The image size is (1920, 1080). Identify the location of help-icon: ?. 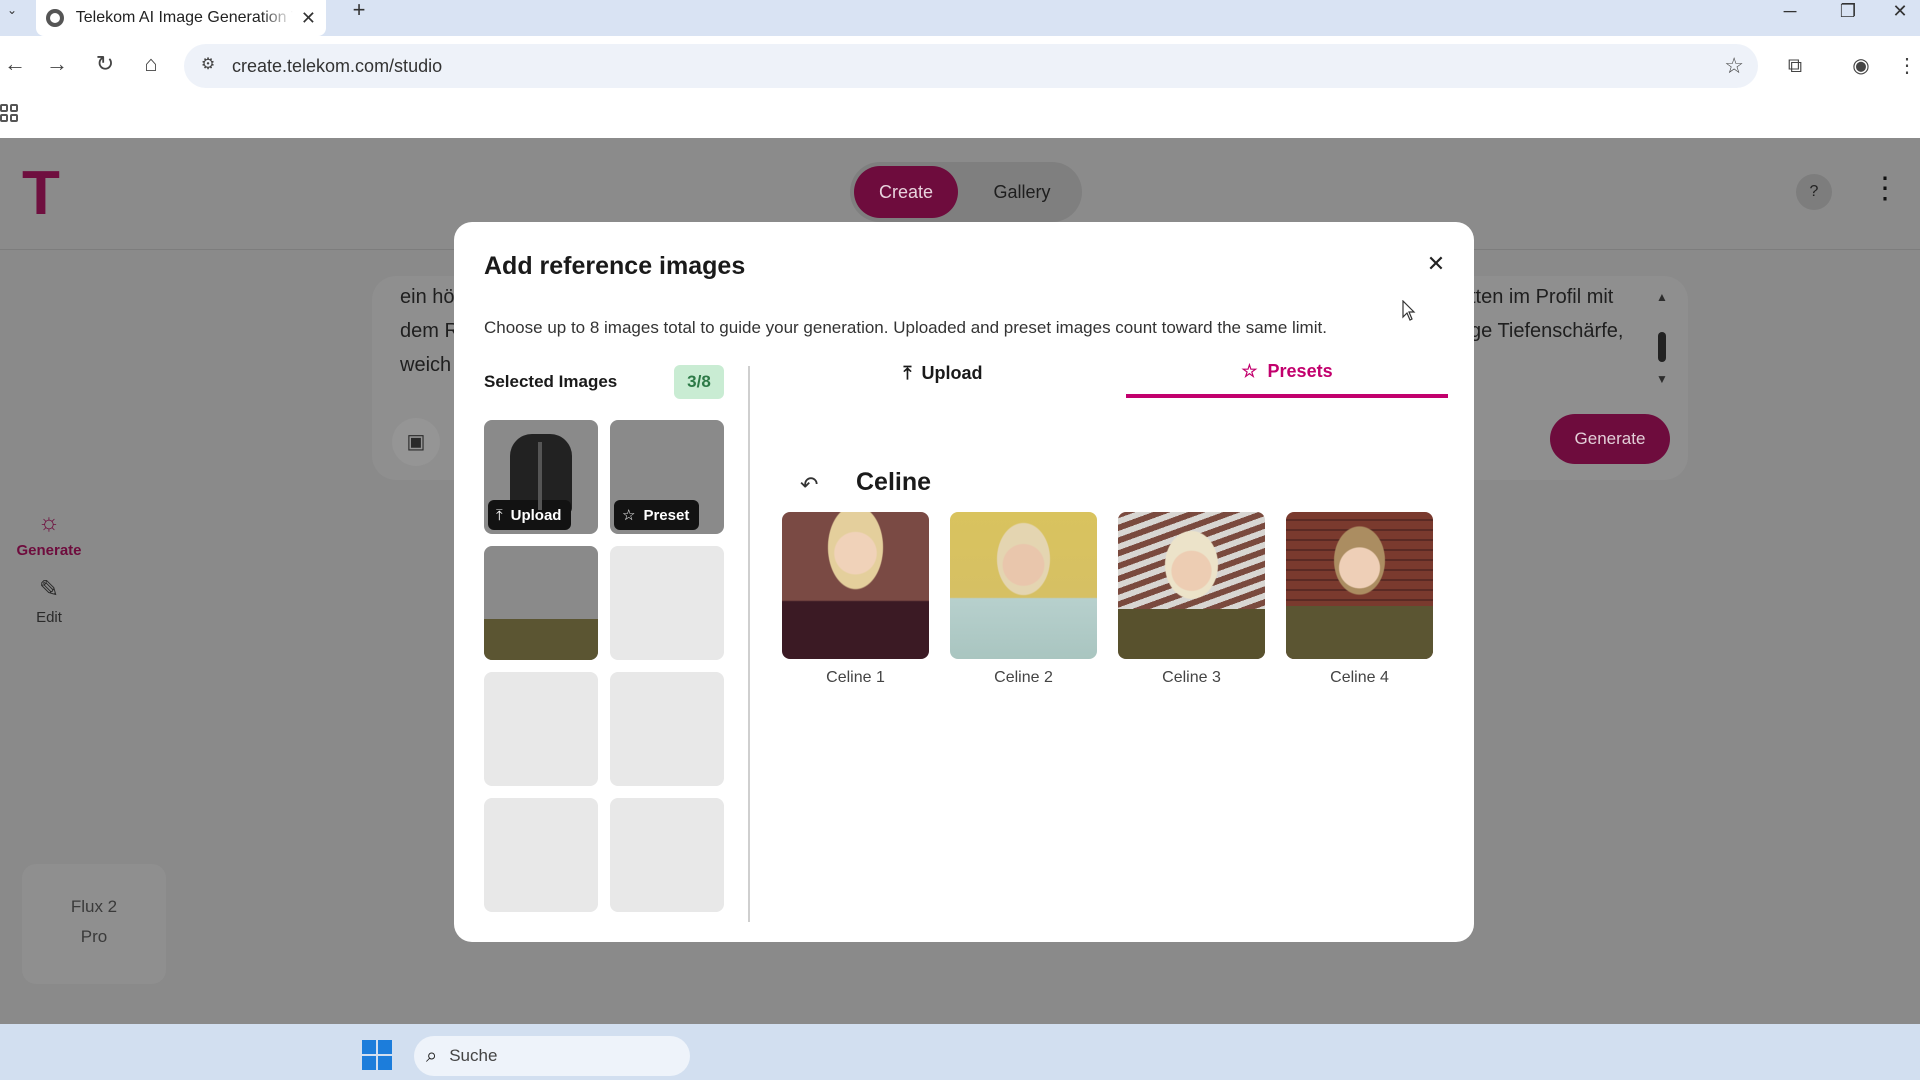
(1814, 192).